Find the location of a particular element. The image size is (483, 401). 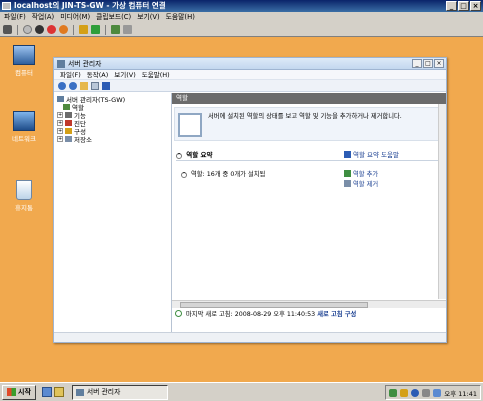

pause-icon is located at coordinates (83, 29).